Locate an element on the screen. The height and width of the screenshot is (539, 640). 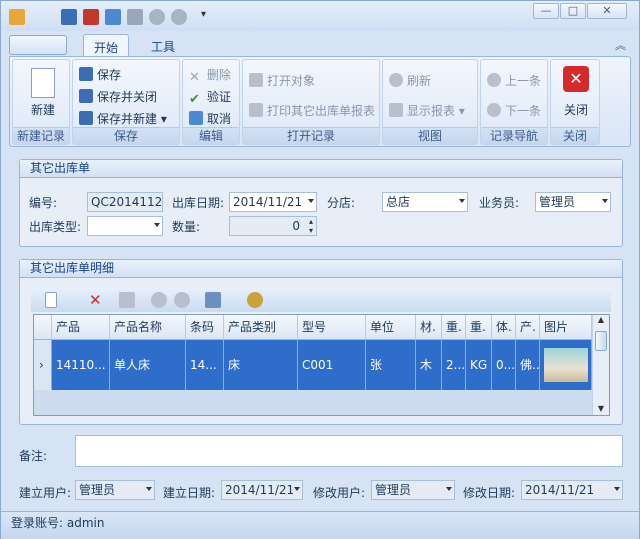
column-header: 体. is located at coordinates (504, 327).